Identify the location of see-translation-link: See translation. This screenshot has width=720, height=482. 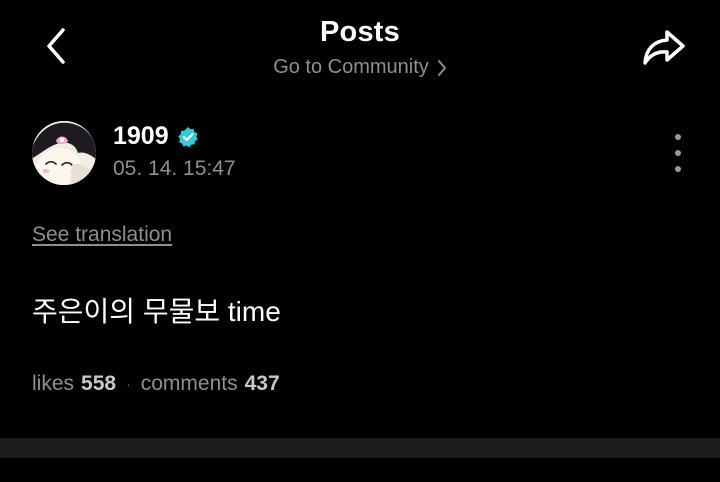
(102, 235).